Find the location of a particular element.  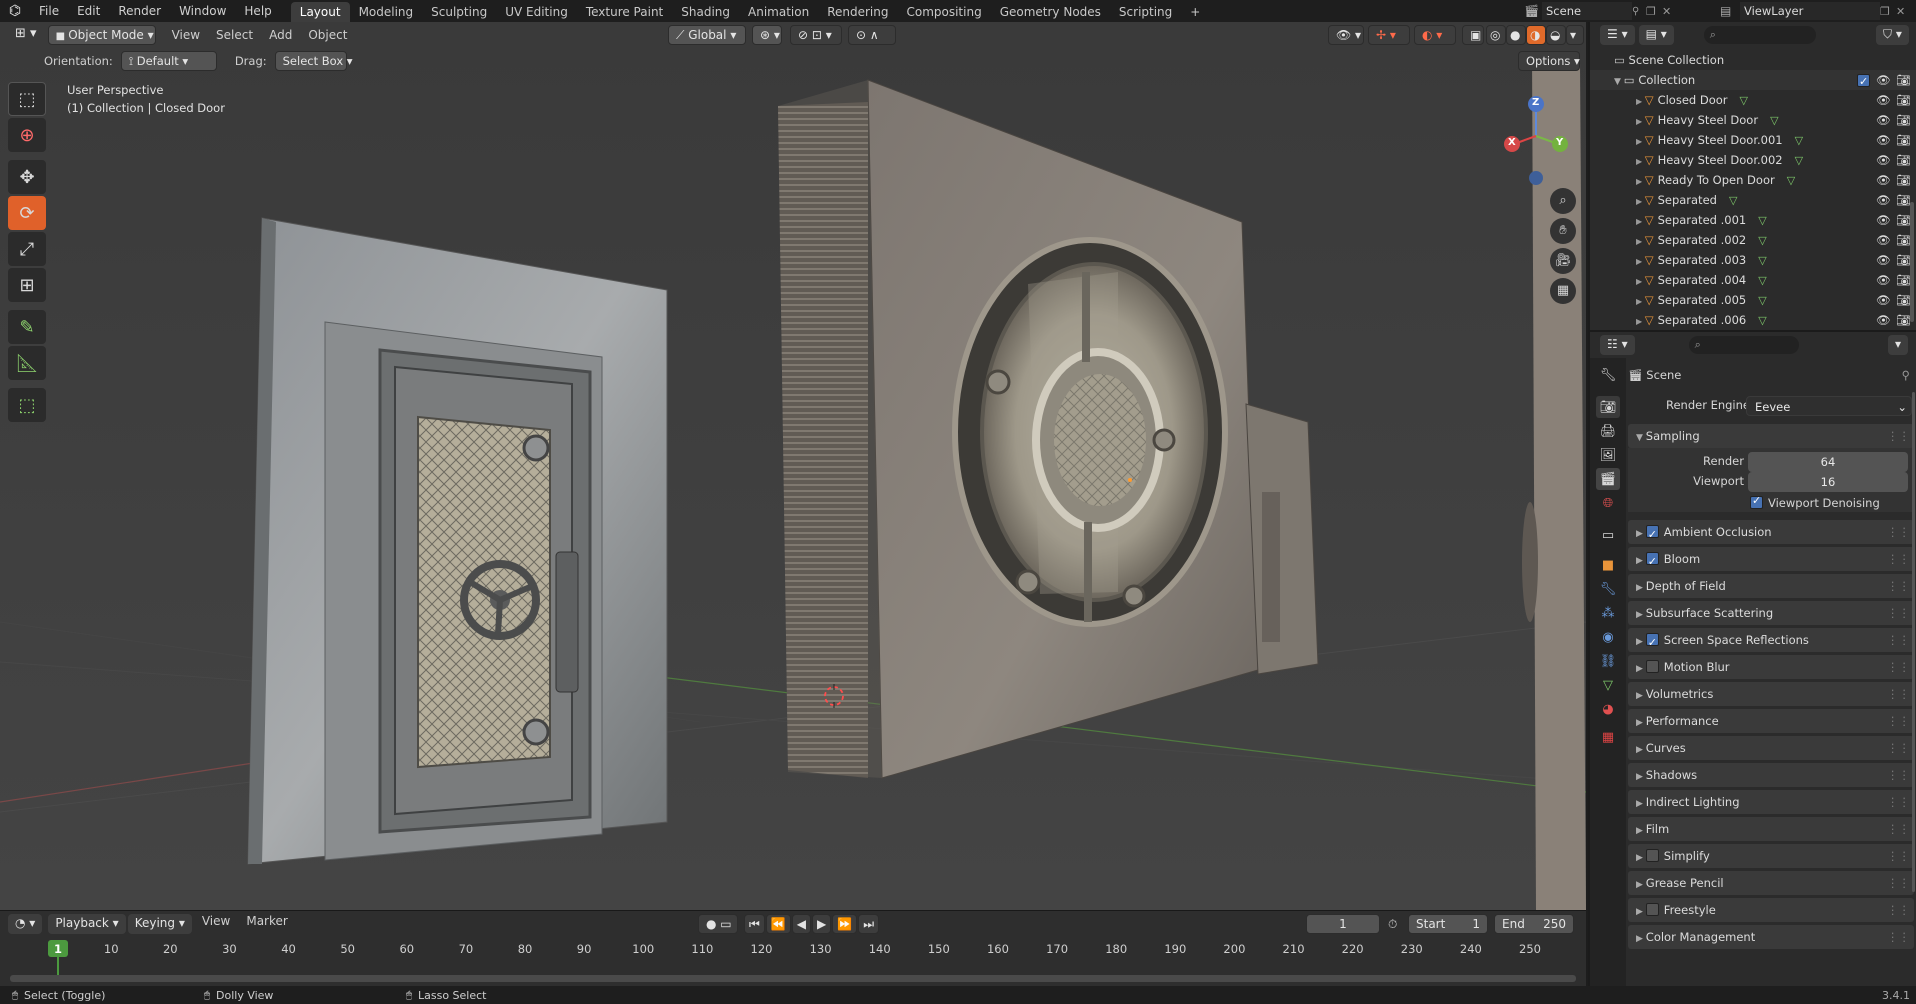

timeline-scrollbar is located at coordinates (793, 978).